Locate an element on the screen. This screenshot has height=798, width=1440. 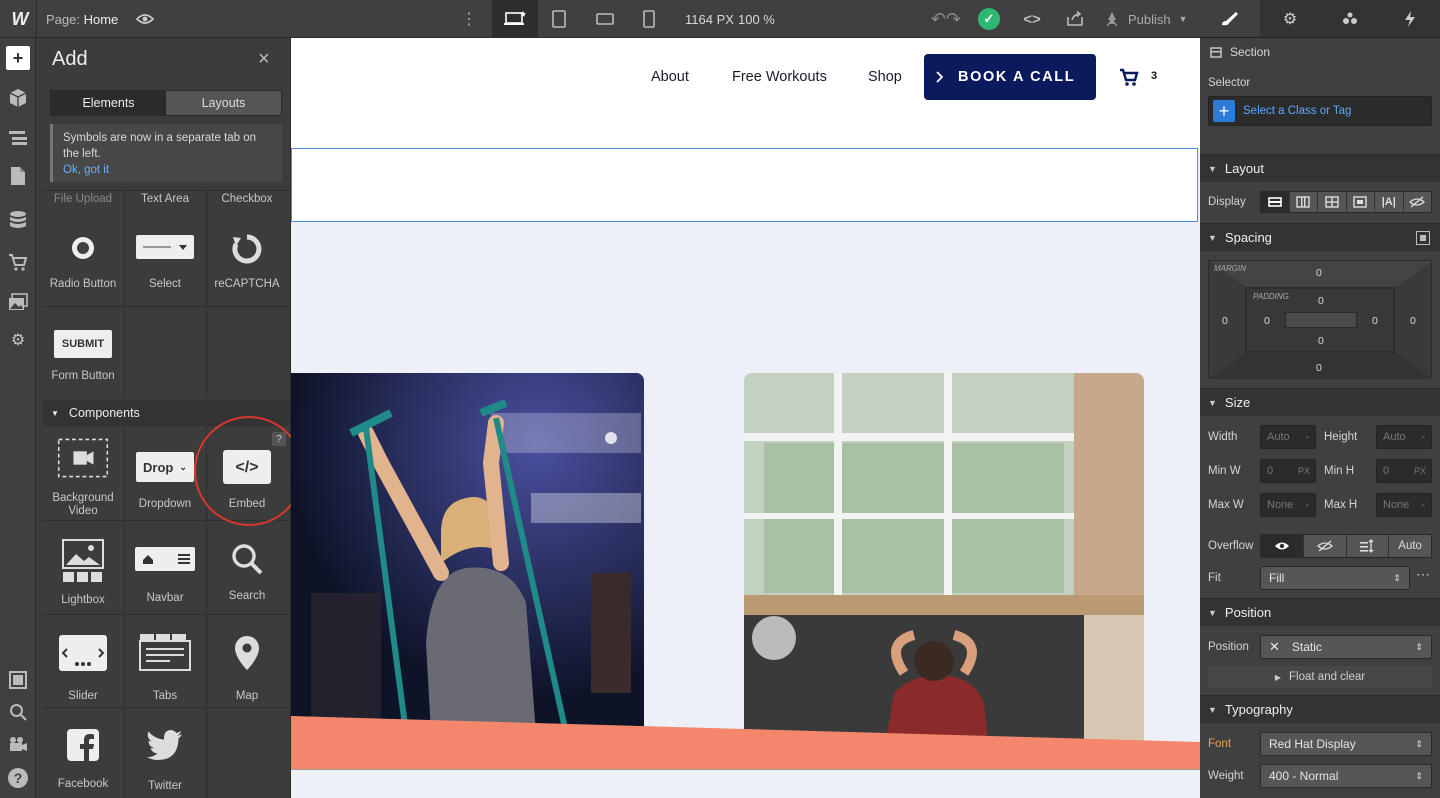
spacing-section-header: ▼ Spacing is located at coordinates (1320, 237).